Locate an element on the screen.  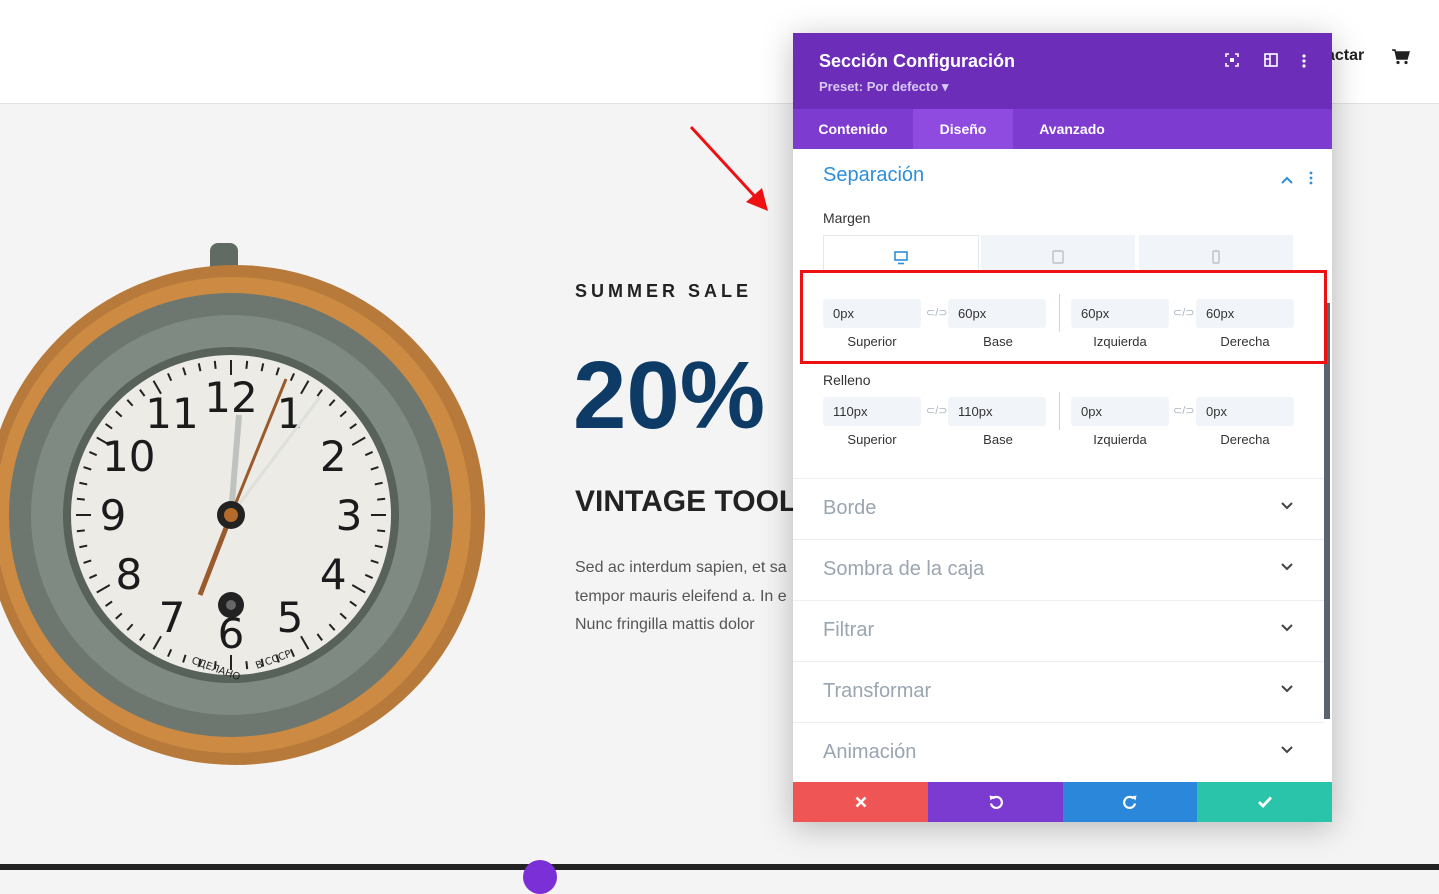
tablet-tab is located at coordinates (1058, 254).